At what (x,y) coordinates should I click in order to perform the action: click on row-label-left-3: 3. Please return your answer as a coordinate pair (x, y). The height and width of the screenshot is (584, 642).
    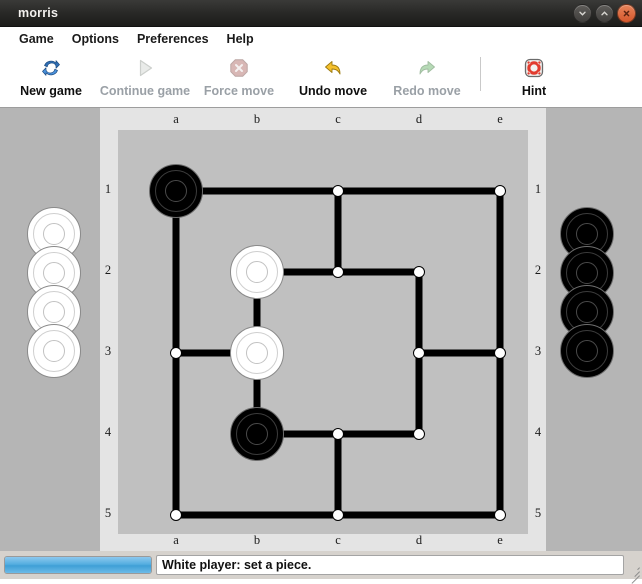
    Looking at the image, I should click on (108, 351).